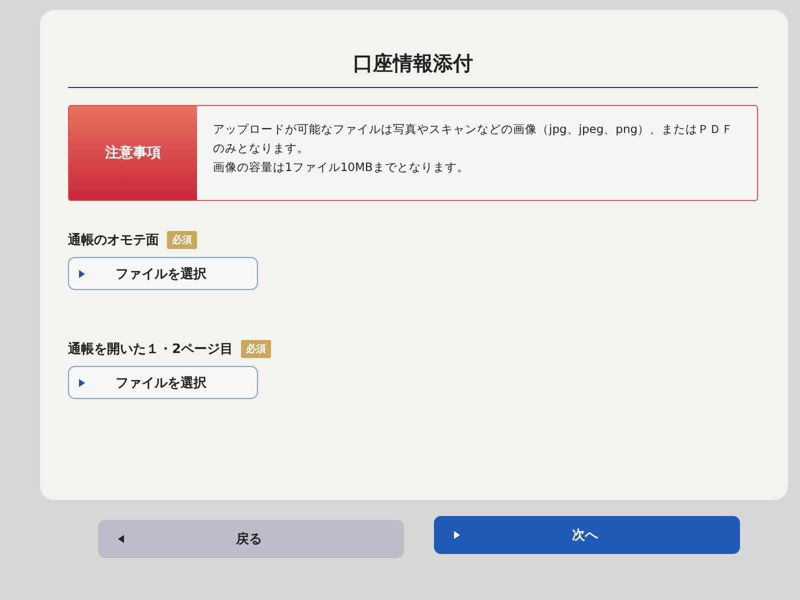  Describe the element at coordinates (587, 535) in the screenshot. I see `next-button: 次へ` at that location.